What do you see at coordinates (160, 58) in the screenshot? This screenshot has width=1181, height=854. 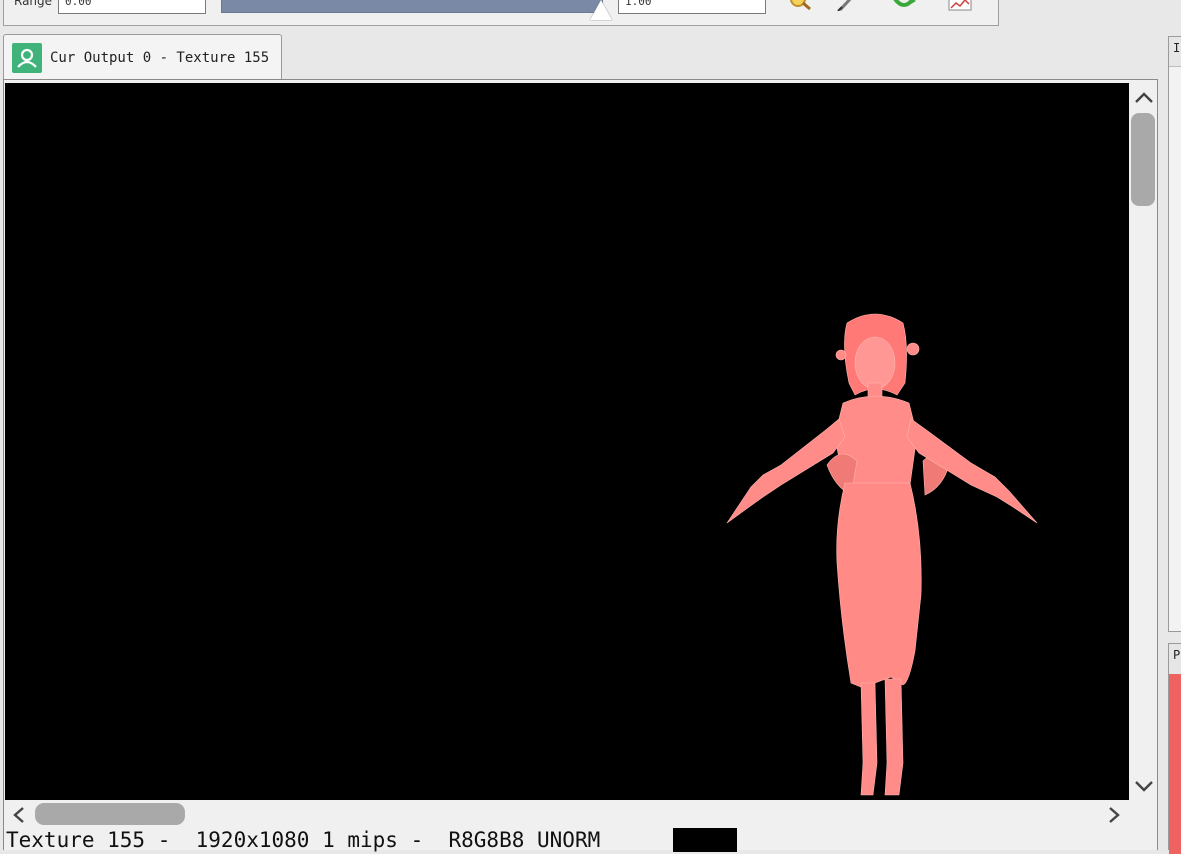 I see `tab-title: Cur Output 0 - Texture 155` at bounding box center [160, 58].